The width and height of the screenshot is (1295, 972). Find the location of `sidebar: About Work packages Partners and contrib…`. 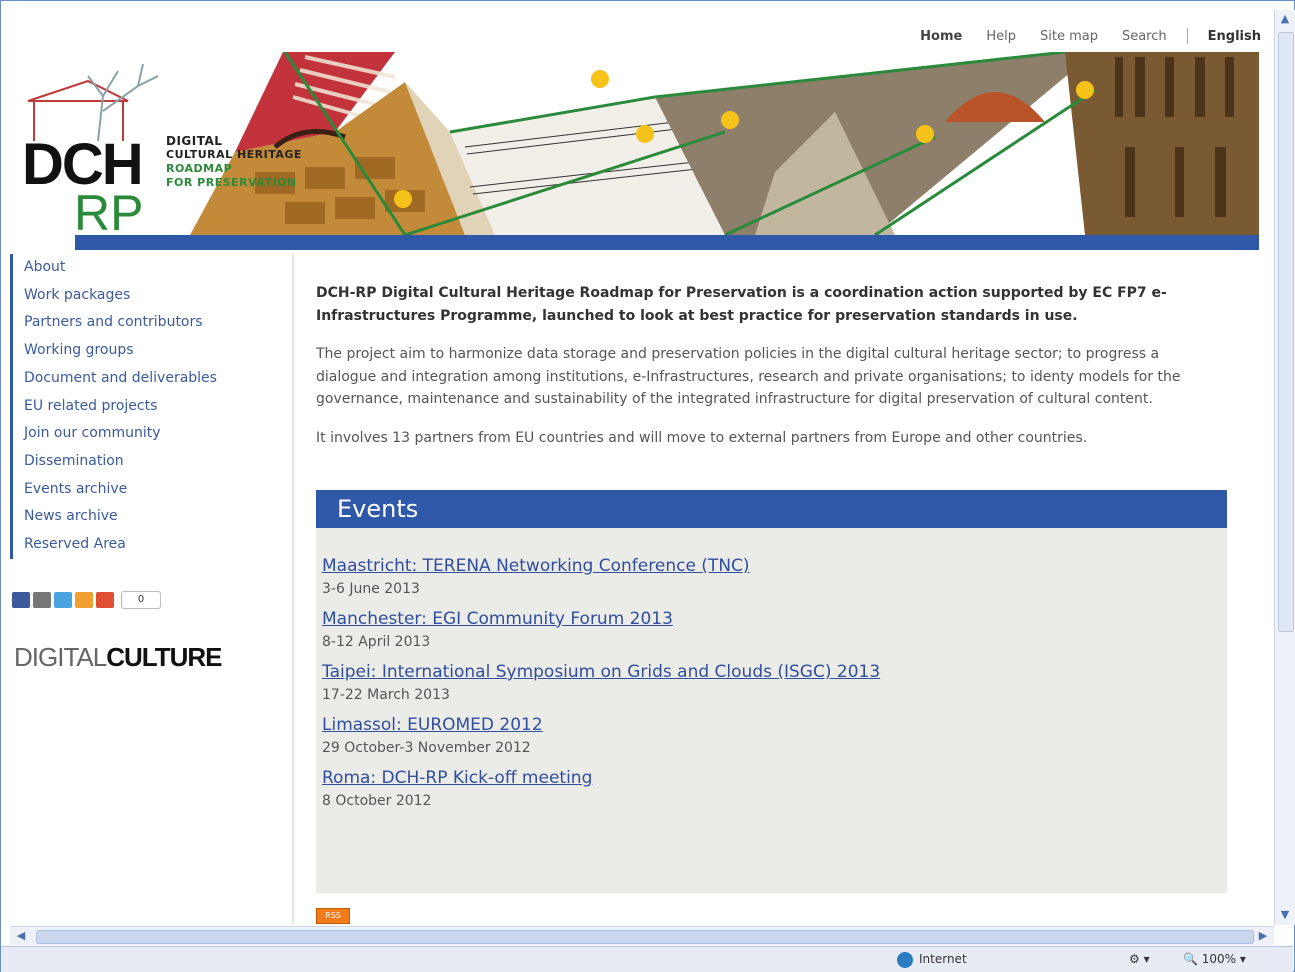

sidebar: About Work packages Partners and contrib… is located at coordinates (145, 463).